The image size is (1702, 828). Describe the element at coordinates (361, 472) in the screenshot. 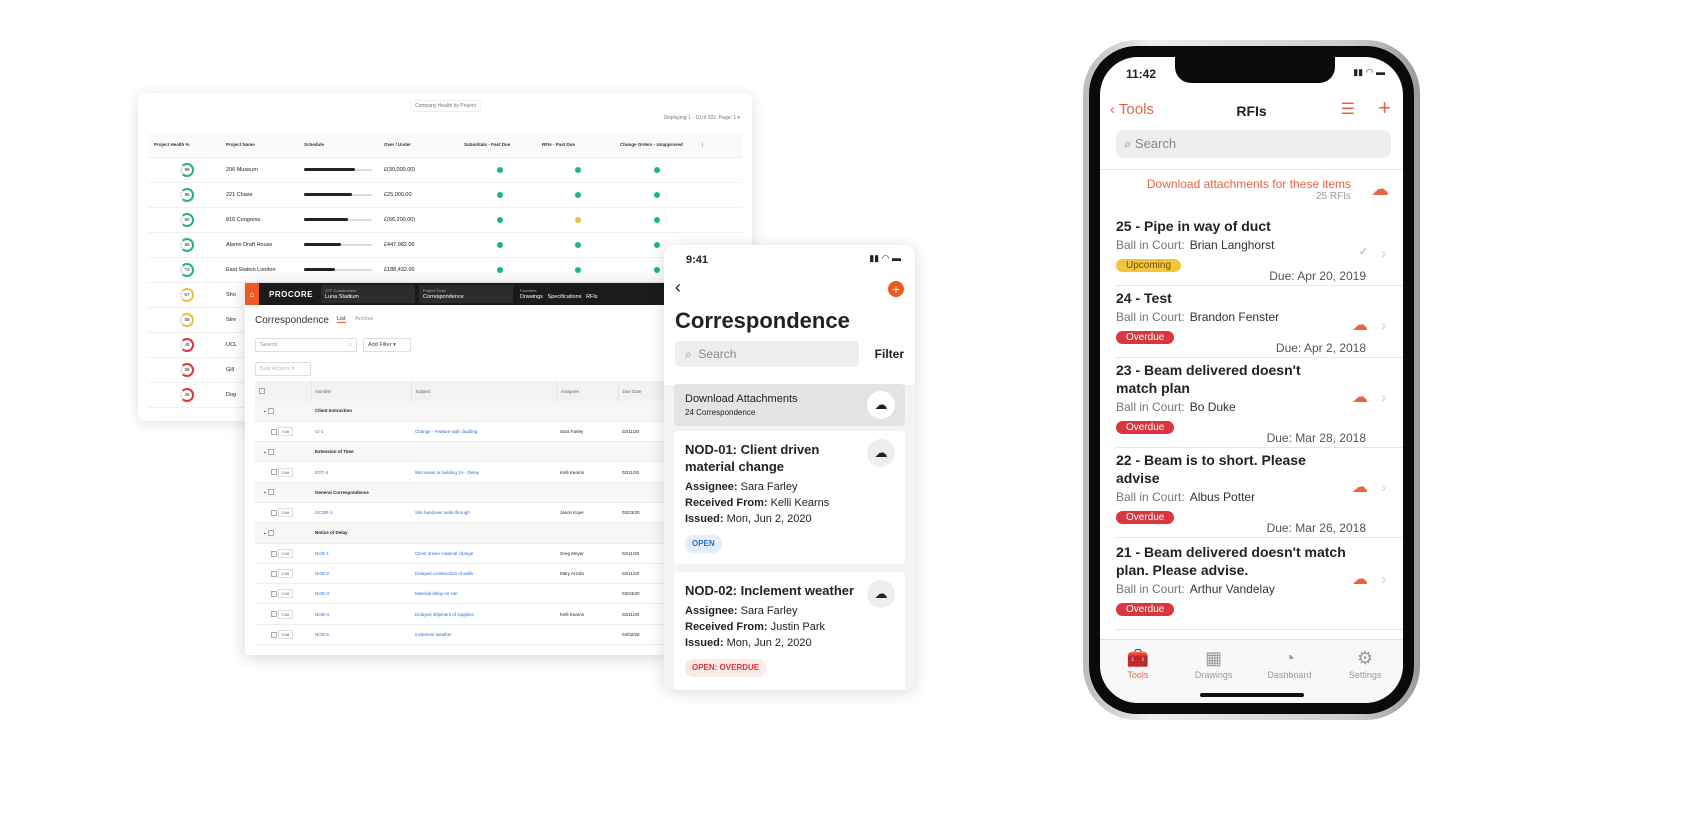

I see `number-link: EOT-4` at that location.